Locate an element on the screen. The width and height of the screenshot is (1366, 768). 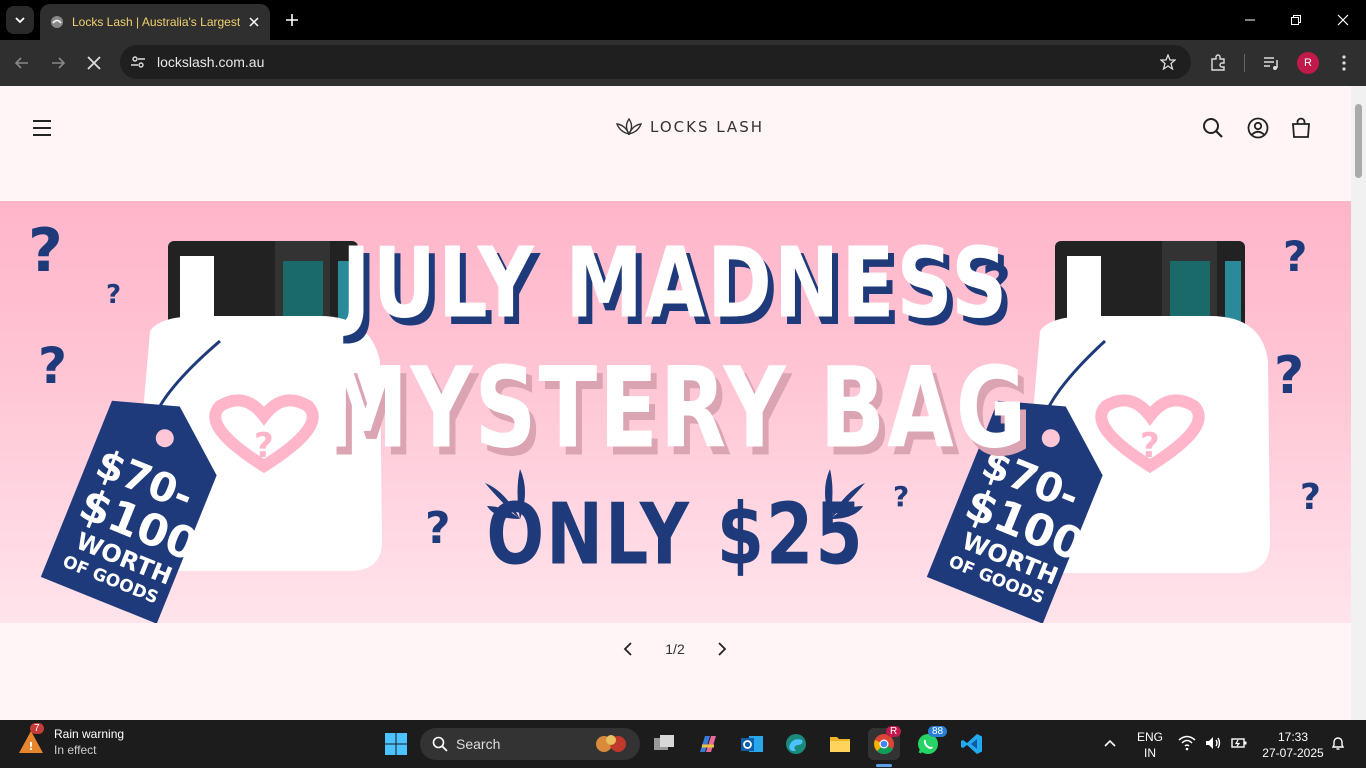
new-tab-button is located at coordinates (292, 20).